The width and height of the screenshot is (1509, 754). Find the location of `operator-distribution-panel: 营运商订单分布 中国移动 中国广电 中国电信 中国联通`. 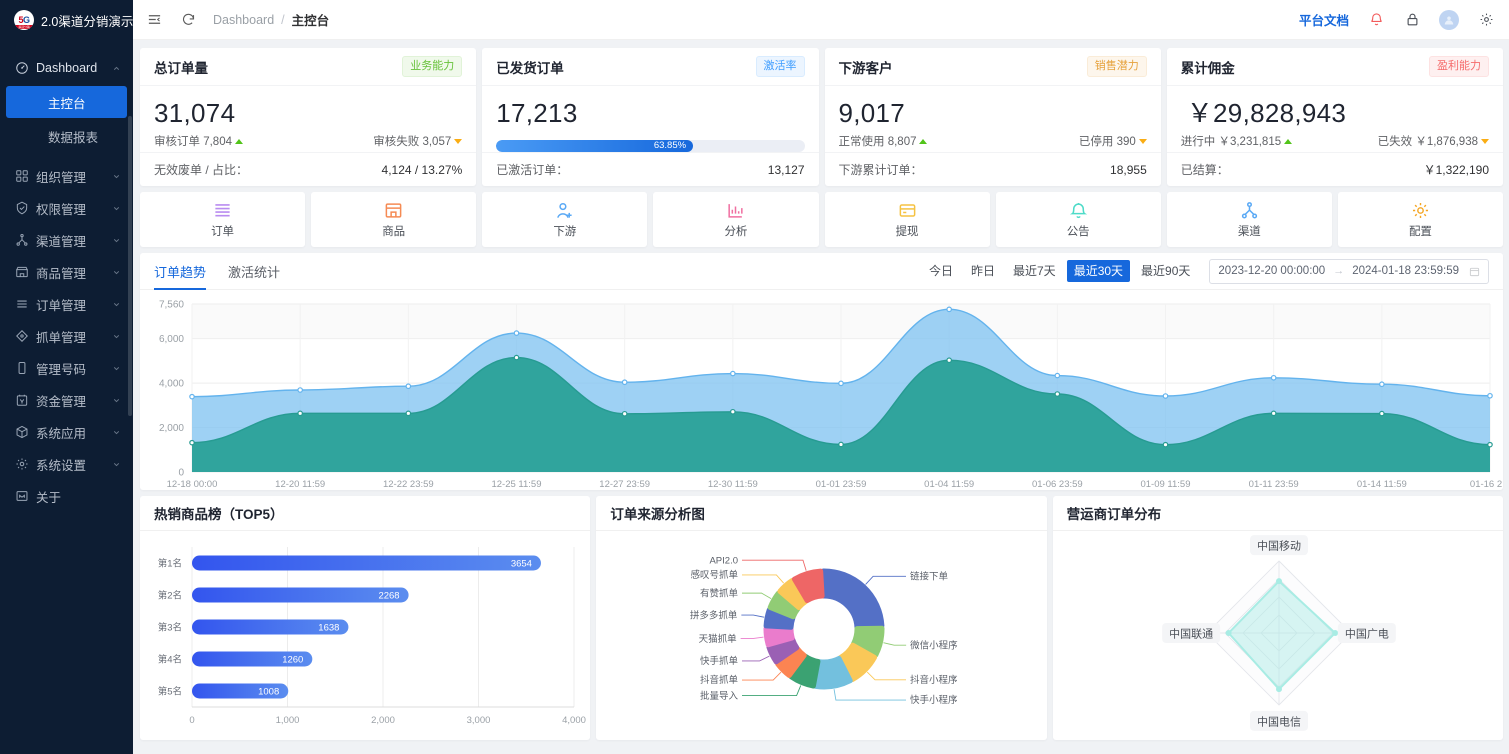

operator-distribution-panel: 营运商订单分布 中国移动 中国广电 中国电信 中国联通 is located at coordinates (1277, 618).